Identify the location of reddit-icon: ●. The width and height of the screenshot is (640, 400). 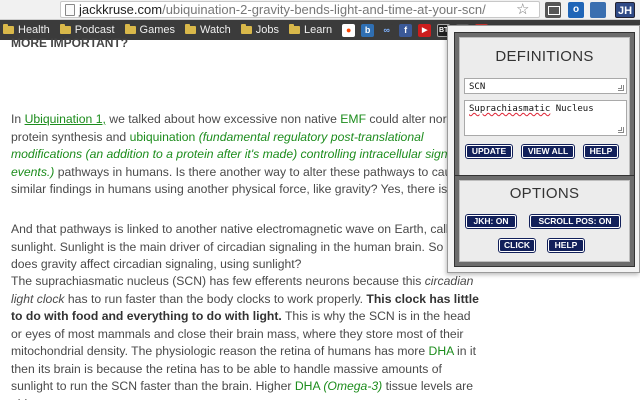
(349, 30).